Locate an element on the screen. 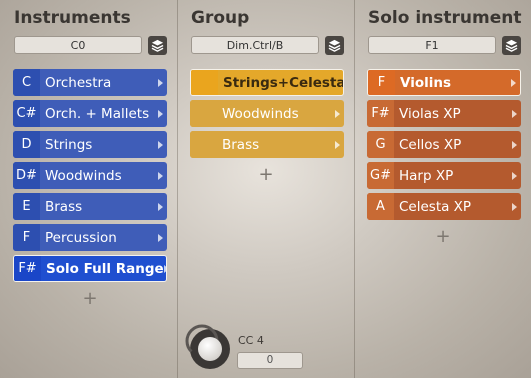  item-label: Celesta XP is located at coordinates (435, 206).